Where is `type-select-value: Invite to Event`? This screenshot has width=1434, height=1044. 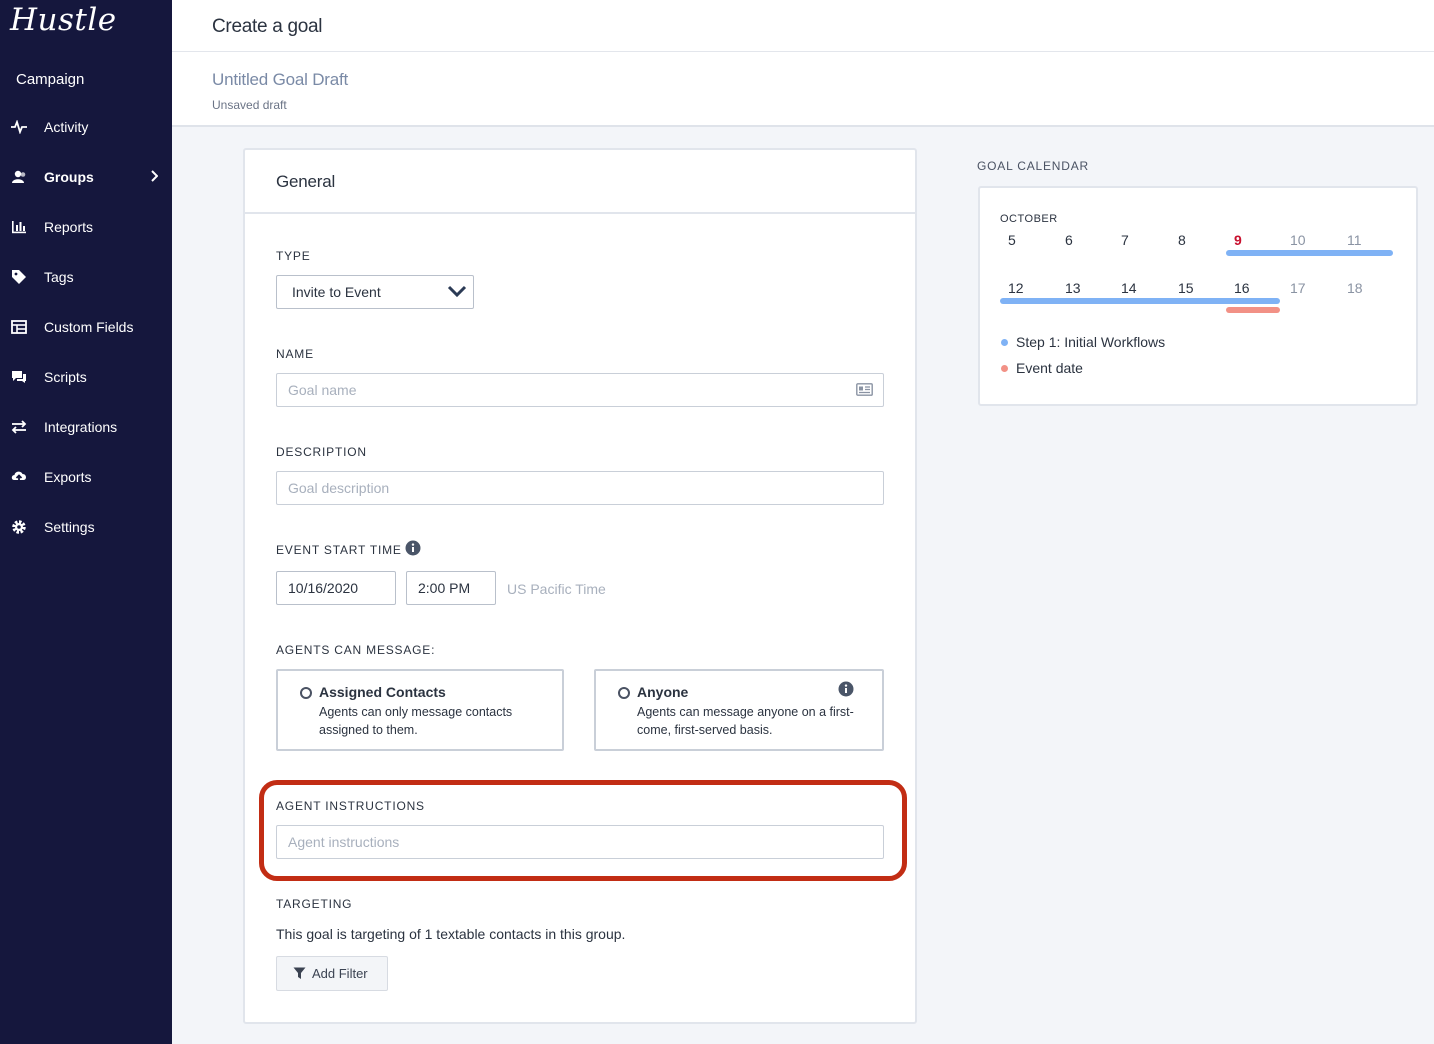 type-select-value: Invite to Event is located at coordinates (336, 292).